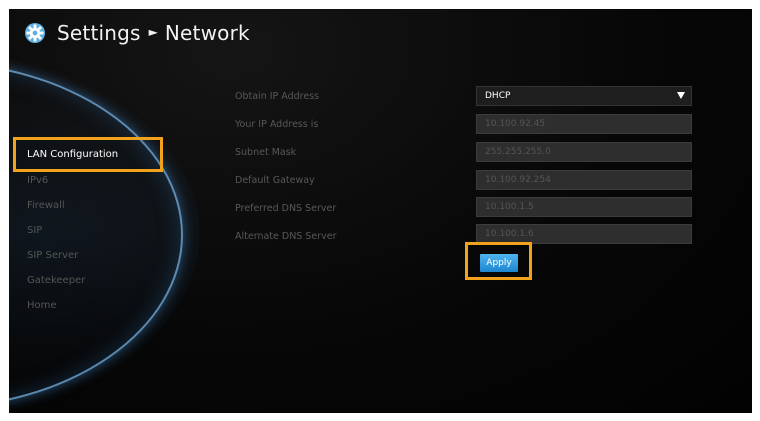  Describe the element at coordinates (37, 180) in the screenshot. I see `sidebar-item-ipv6: IPv6` at that location.